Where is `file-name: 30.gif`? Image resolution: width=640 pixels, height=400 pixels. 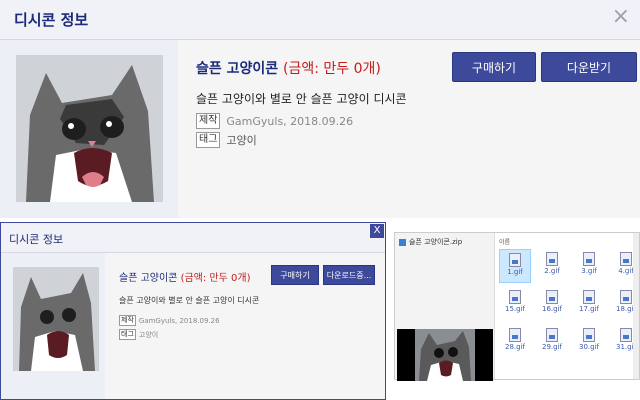
file-name: 30.gif is located at coordinates (589, 347).